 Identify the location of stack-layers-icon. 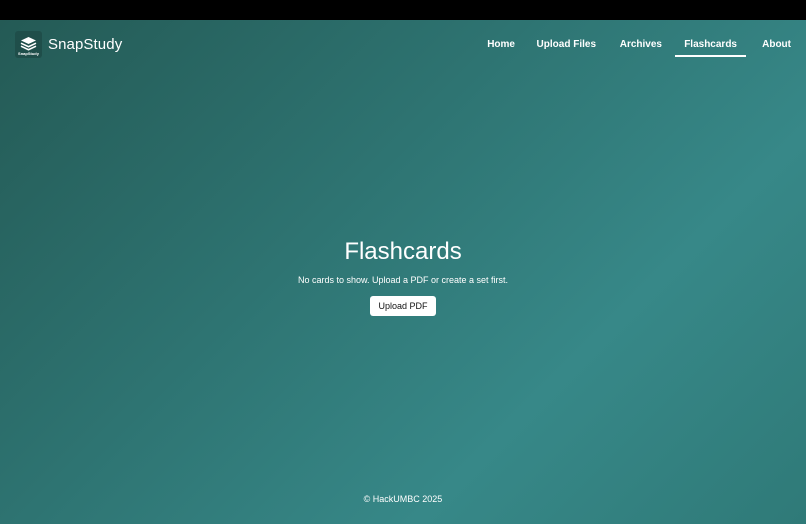
(28, 43).